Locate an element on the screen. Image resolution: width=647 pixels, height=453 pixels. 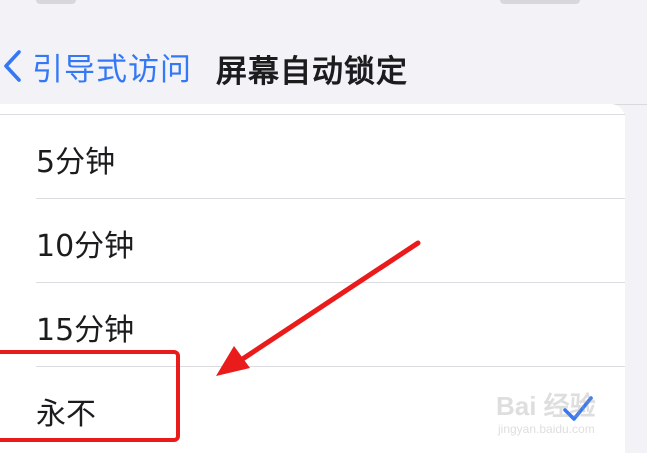
option-label: 5分钟 is located at coordinates (76, 162).